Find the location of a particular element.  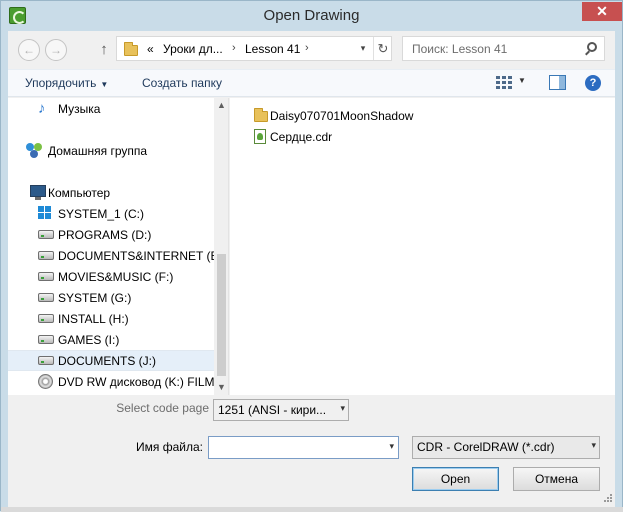

organize-label: Упорядочить is located at coordinates (61, 83).